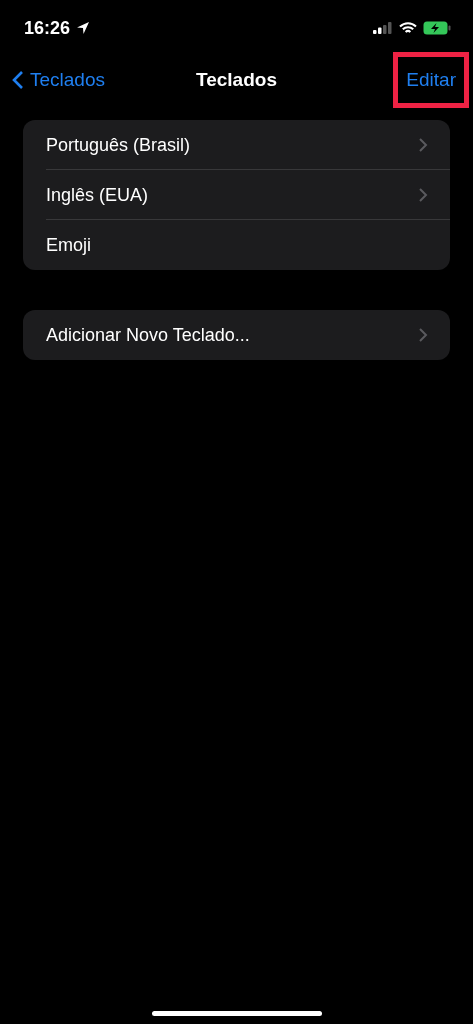 The width and height of the screenshot is (473, 1024). Describe the element at coordinates (47, 28) in the screenshot. I see `clock-time: 16:26` at that location.